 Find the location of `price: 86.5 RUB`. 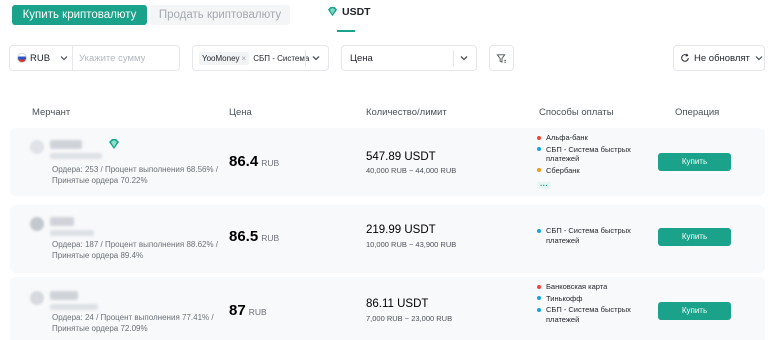

price: 86.5 RUB is located at coordinates (254, 236).